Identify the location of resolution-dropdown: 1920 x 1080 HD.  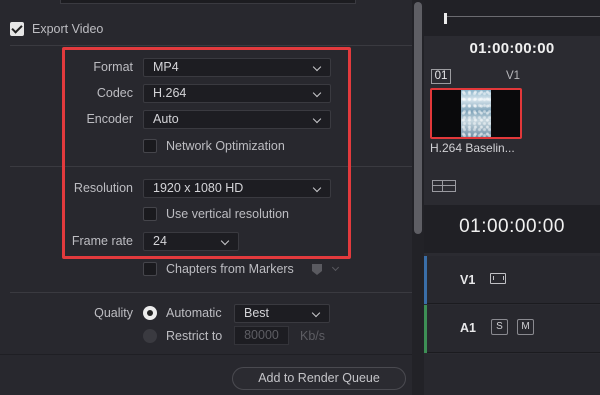
(237, 188).